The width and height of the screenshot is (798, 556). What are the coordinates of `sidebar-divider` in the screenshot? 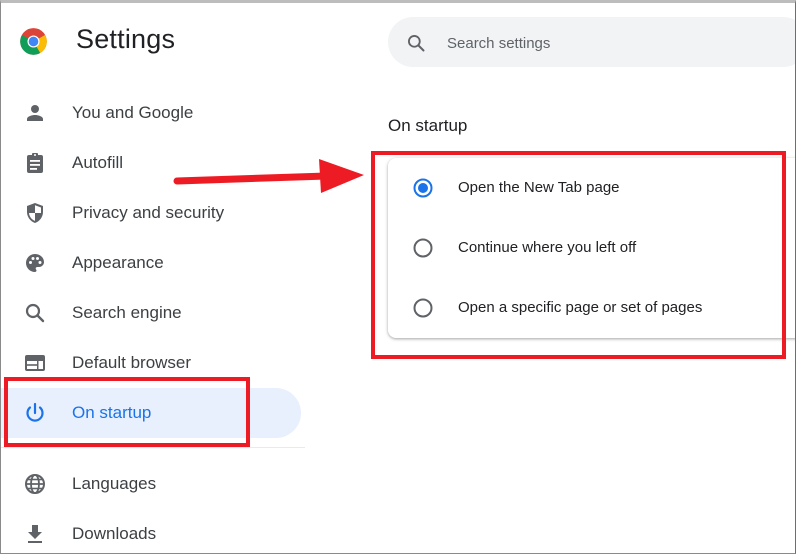 It's located at (153, 447).